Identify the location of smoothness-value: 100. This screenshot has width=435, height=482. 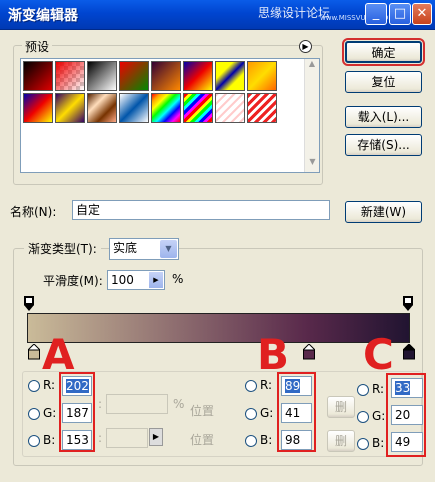
(122, 280).